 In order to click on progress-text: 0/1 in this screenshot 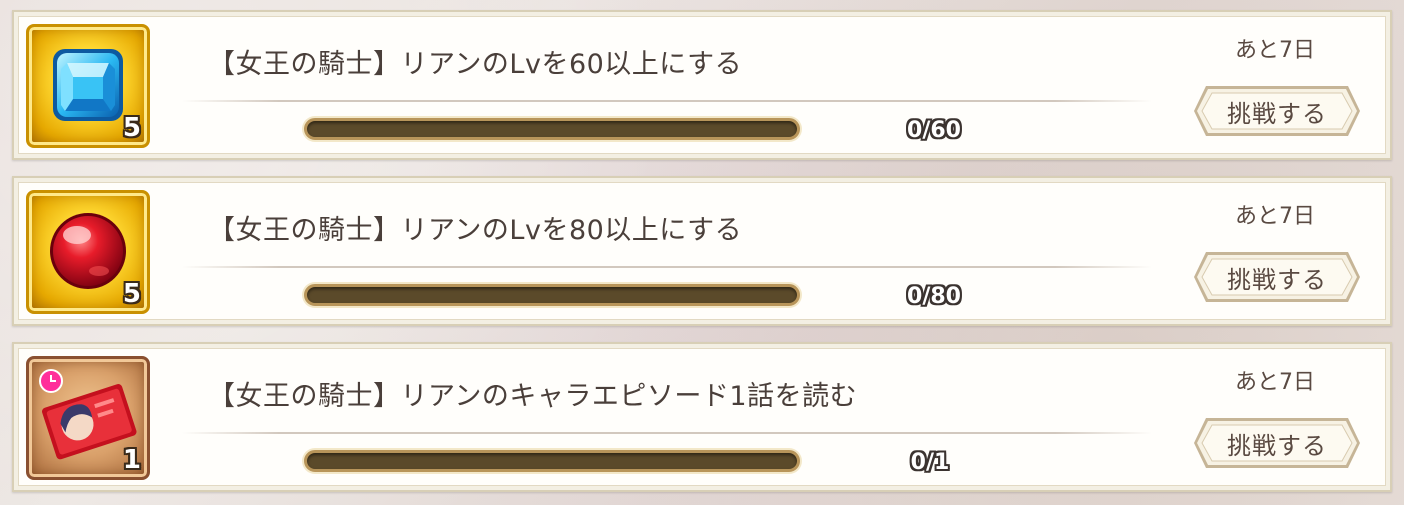, I will do `click(930, 462)`.